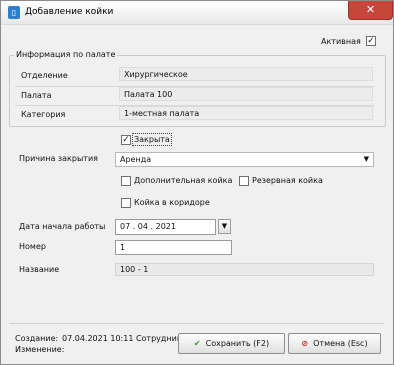 Image resolution: width=394 pixels, height=365 pixels. What do you see at coordinates (43, 114) in the screenshot?
I see `category-label: Категория` at bounding box center [43, 114].